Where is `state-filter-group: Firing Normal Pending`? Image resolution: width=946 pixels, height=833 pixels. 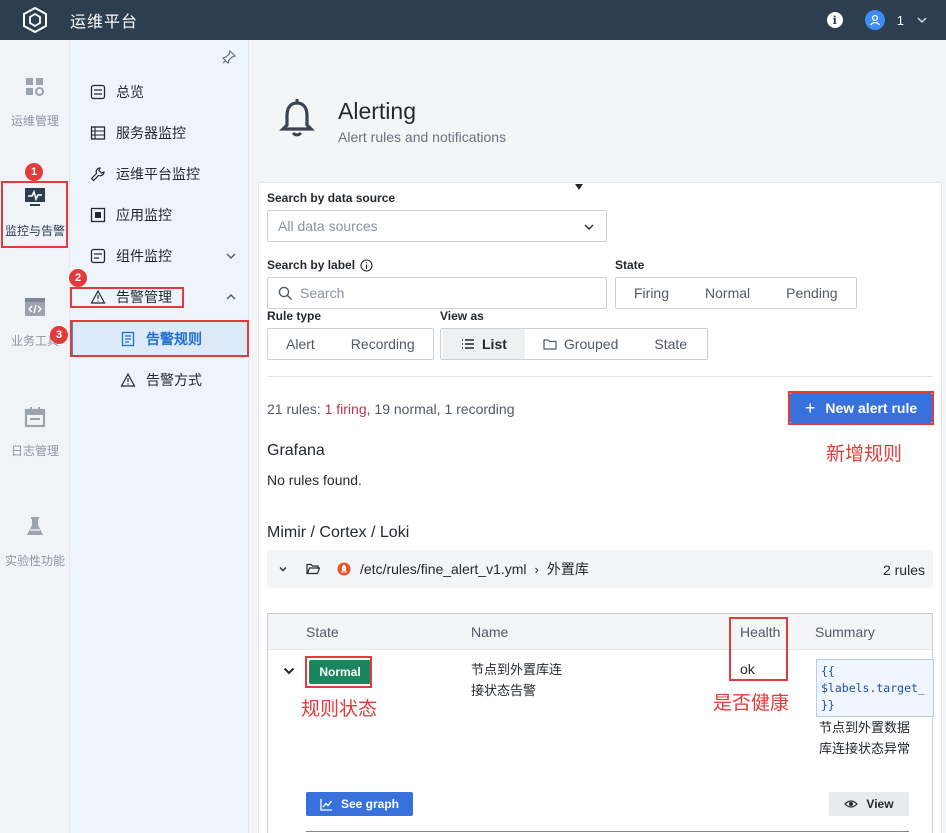
state-filter-group: Firing Normal Pending is located at coordinates (736, 293).